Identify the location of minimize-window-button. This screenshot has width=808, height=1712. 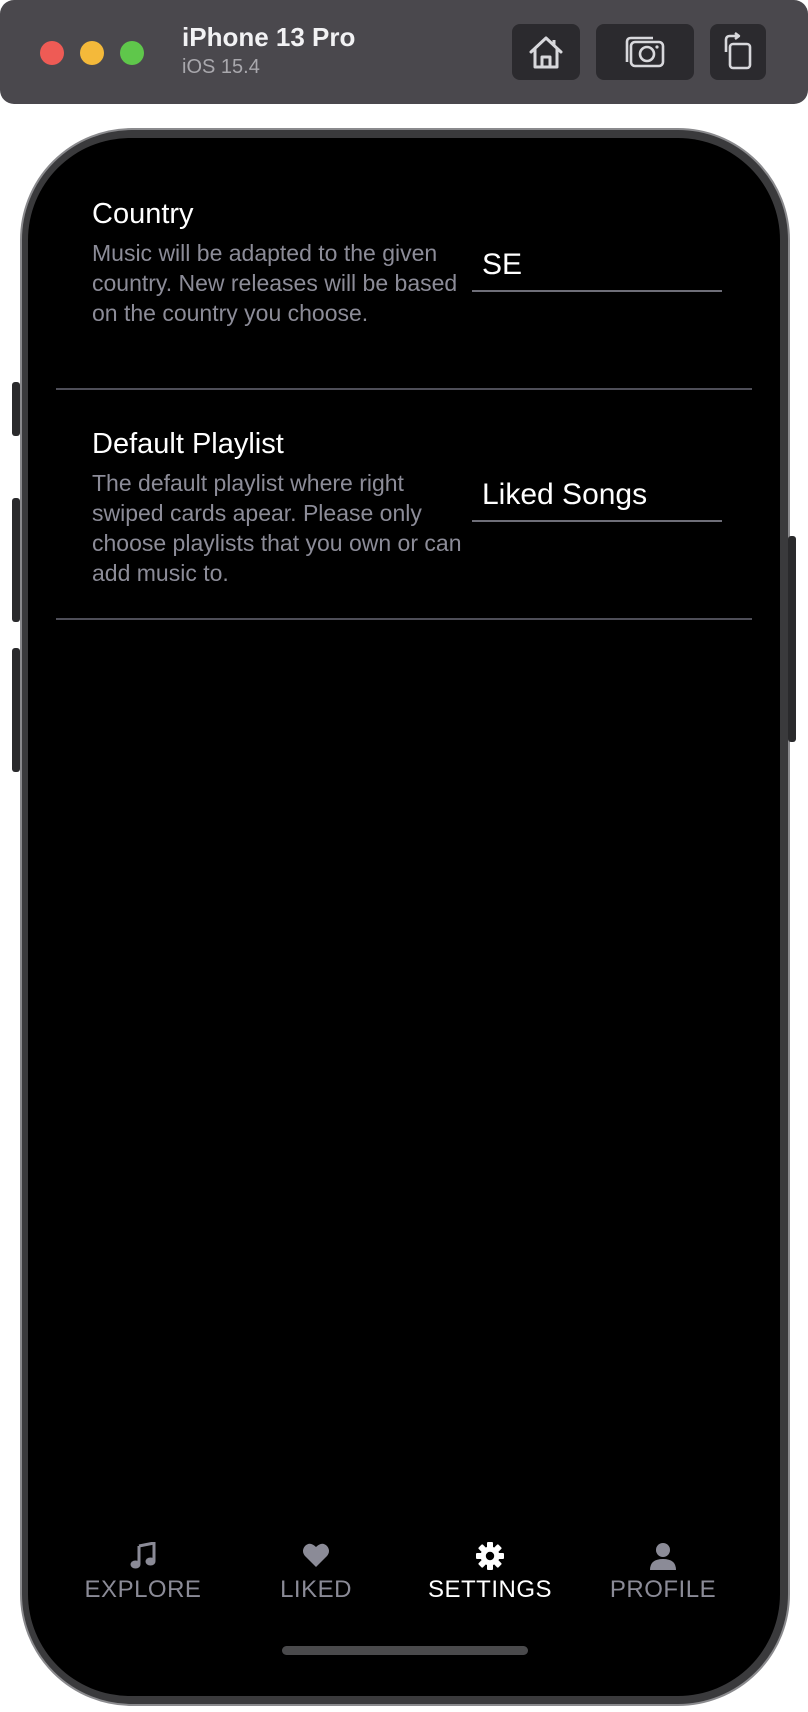
(92, 53).